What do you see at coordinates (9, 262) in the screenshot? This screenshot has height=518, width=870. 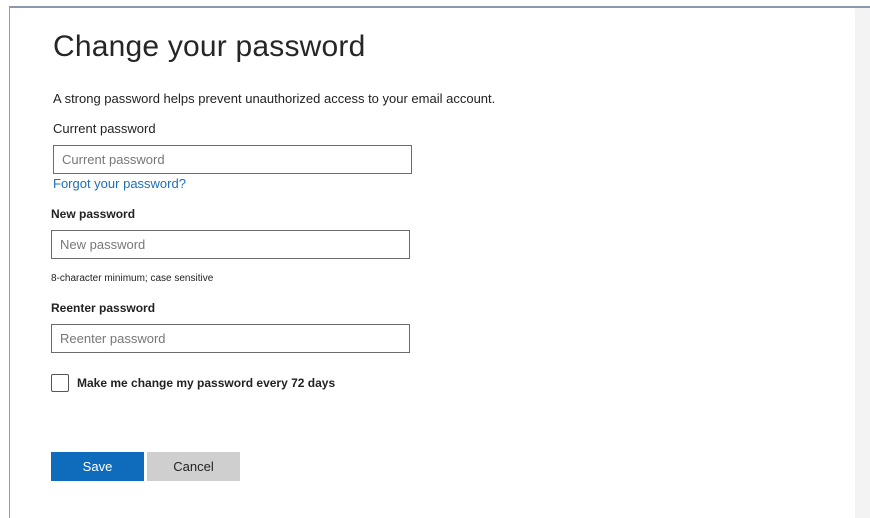 I see `window-left-border` at bounding box center [9, 262].